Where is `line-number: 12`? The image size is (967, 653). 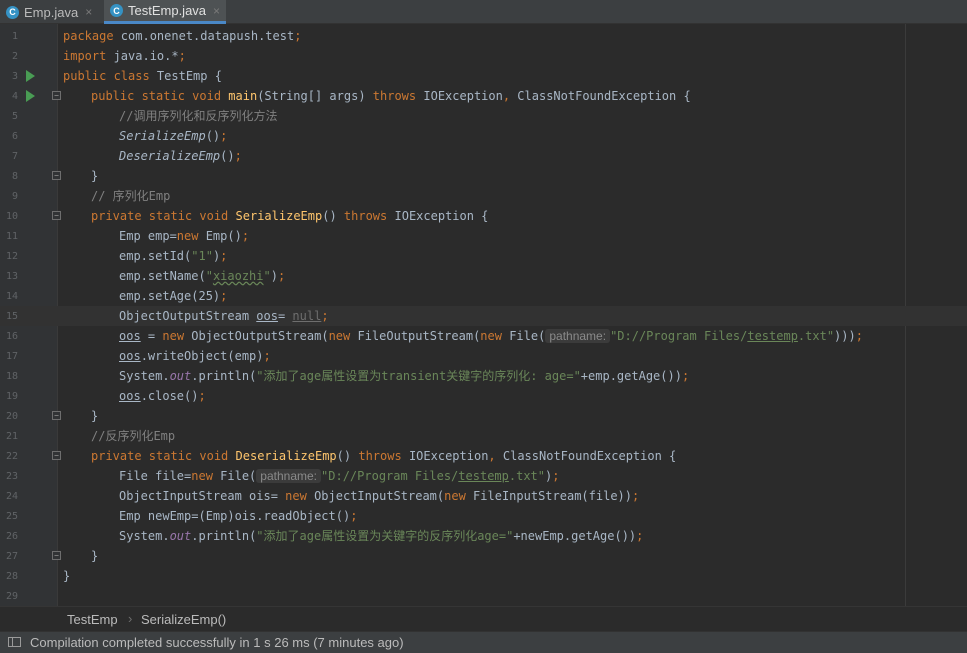
line-number: 12 is located at coordinates (11, 256).